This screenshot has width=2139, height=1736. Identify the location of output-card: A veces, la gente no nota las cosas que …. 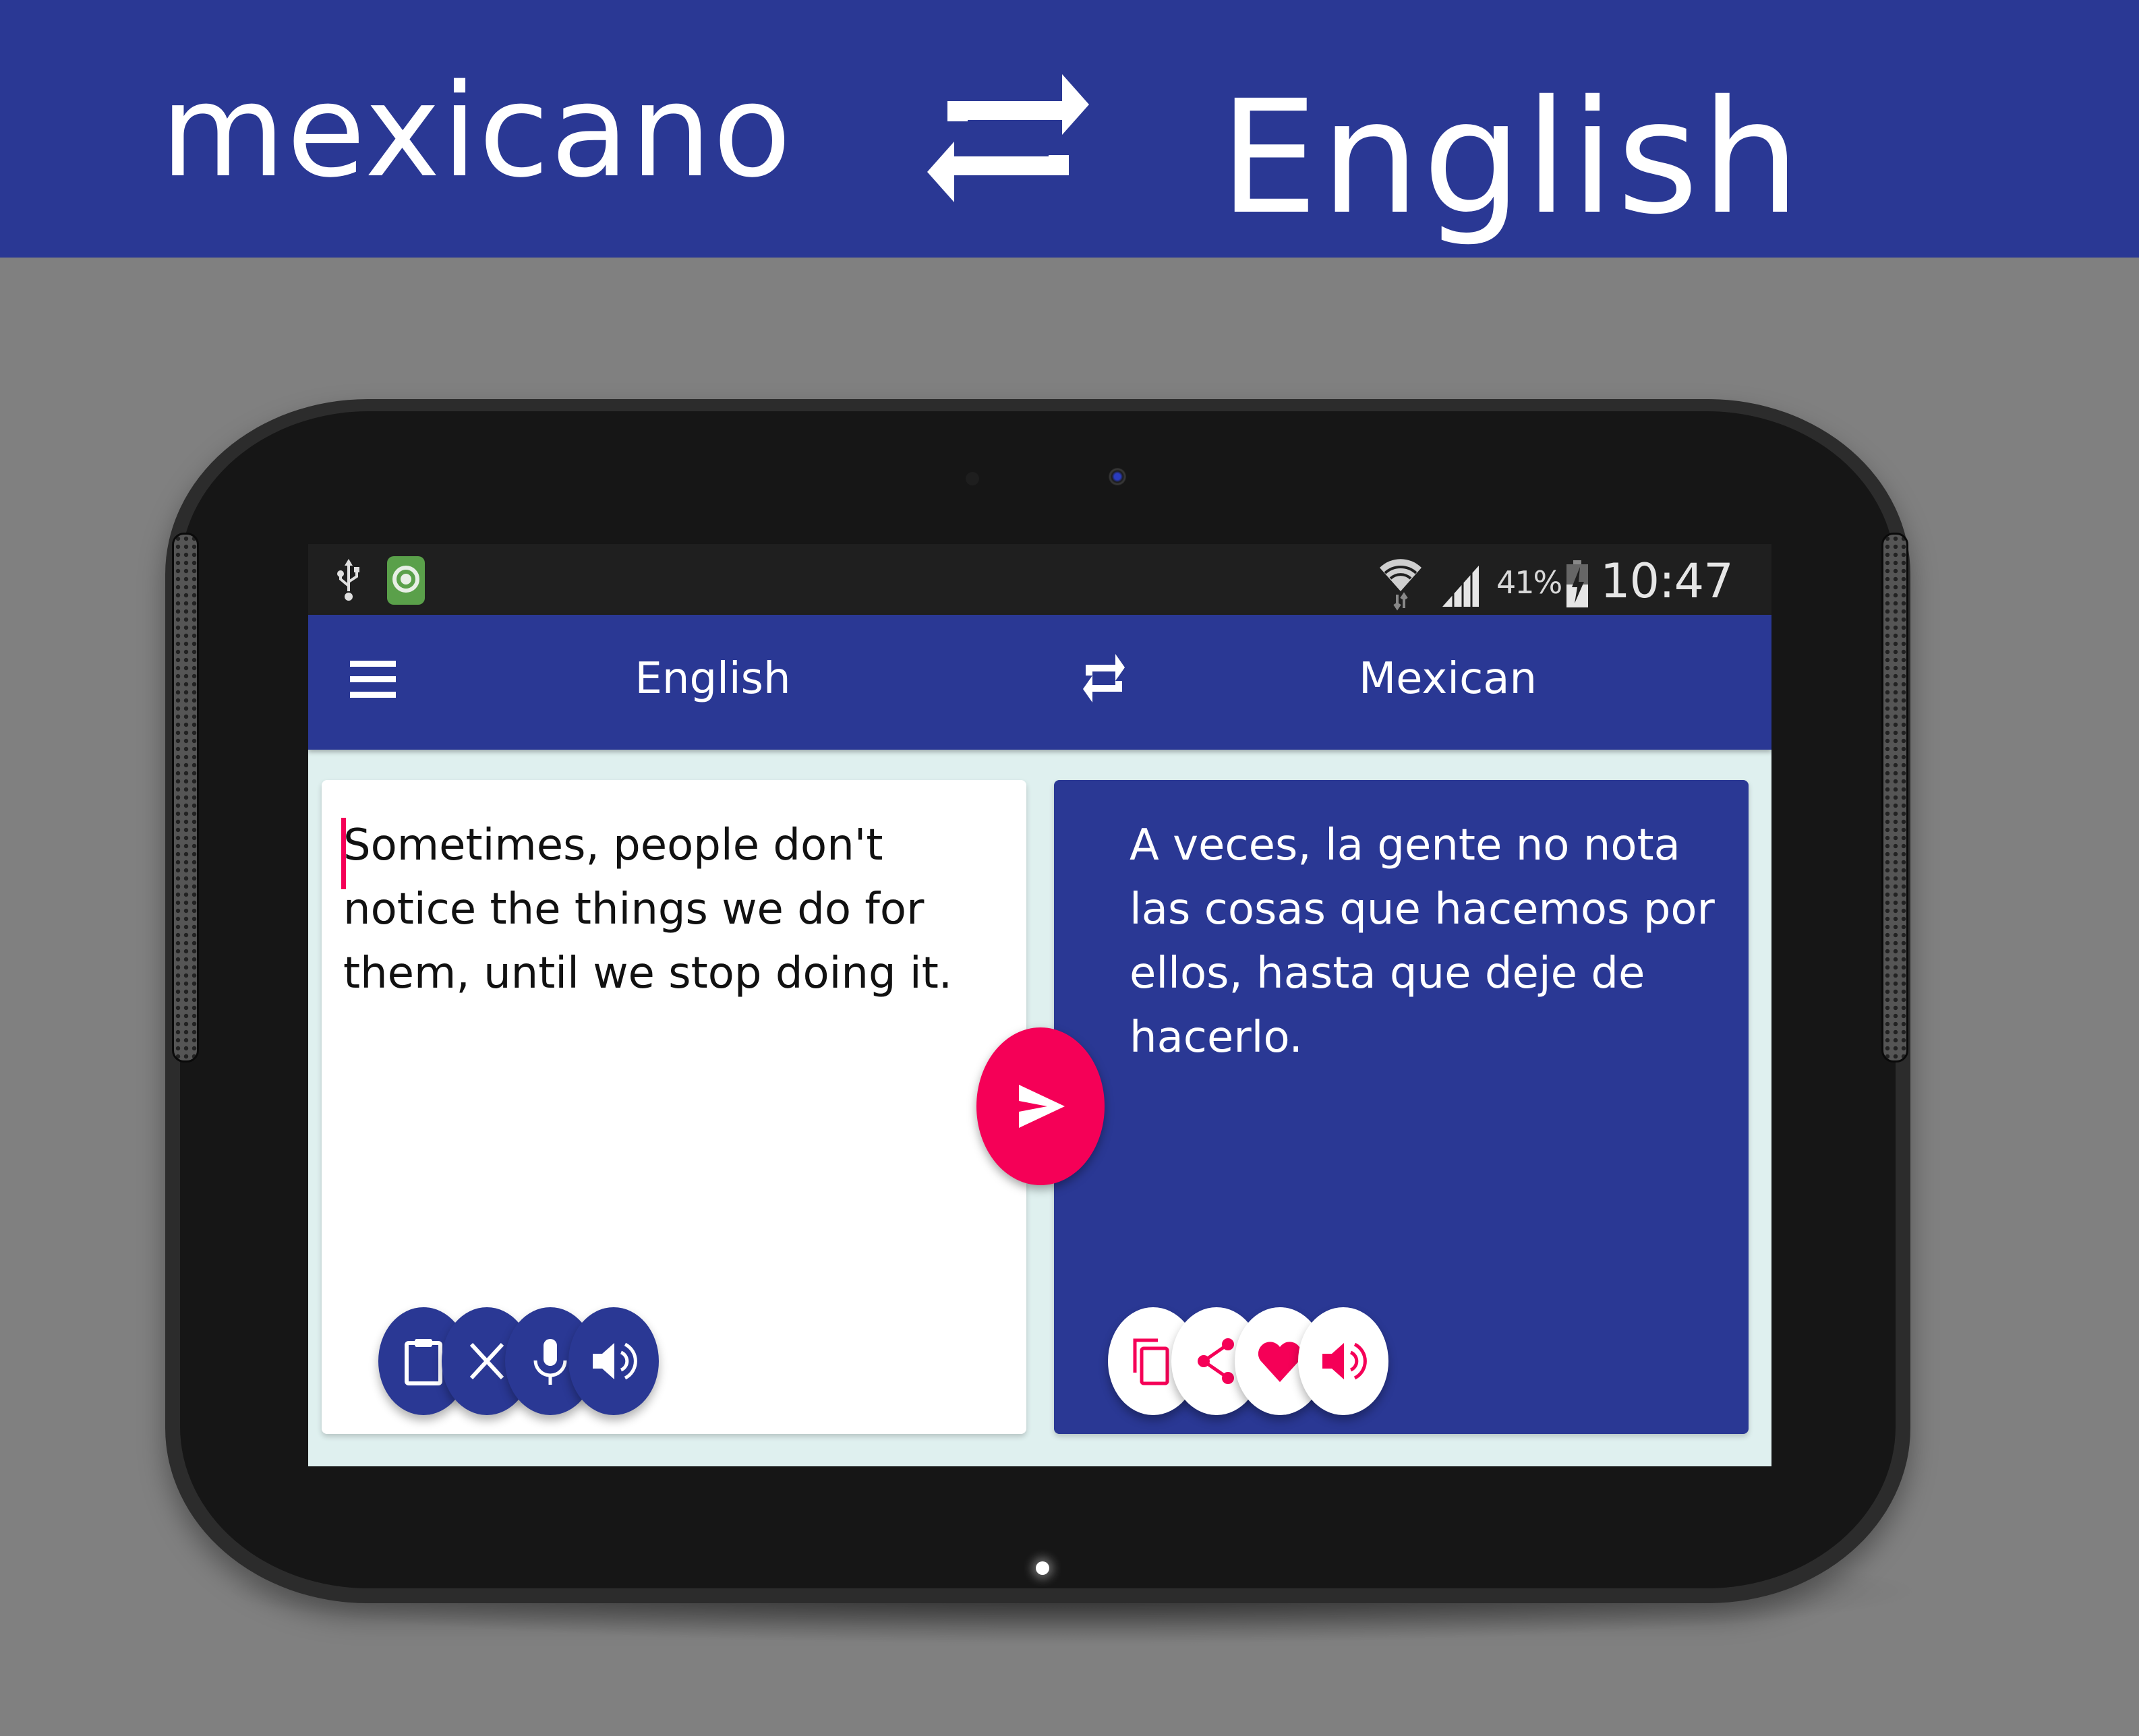
(1401, 1107).